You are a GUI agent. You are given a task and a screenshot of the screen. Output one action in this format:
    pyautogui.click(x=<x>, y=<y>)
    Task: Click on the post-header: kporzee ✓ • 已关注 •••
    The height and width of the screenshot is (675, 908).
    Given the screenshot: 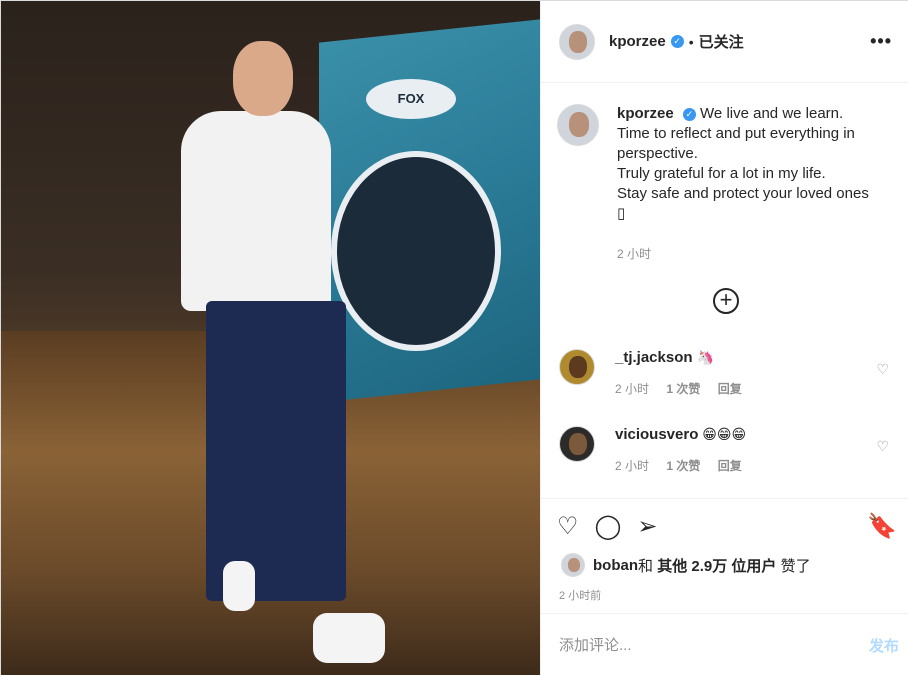 What is the action you would take?
    pyautogui.click(x=724, y=42)
    